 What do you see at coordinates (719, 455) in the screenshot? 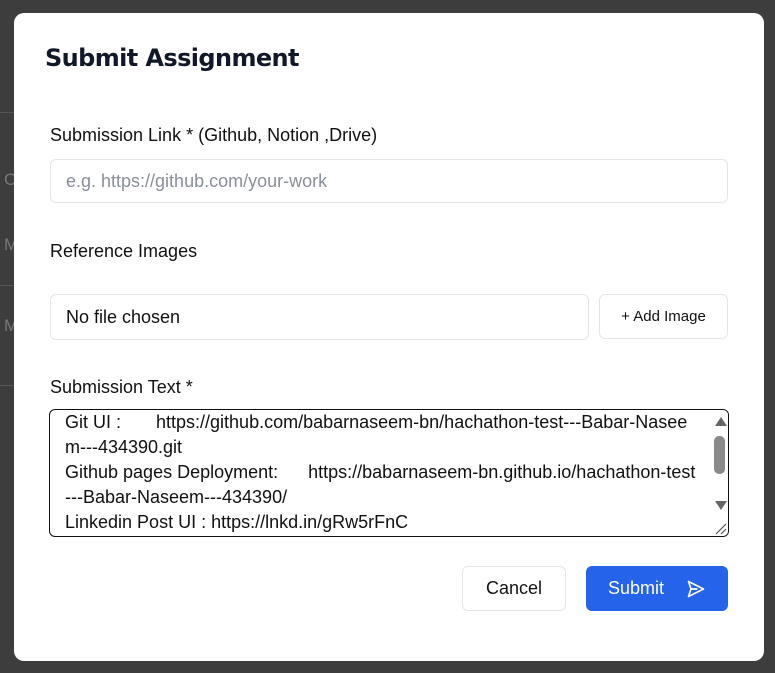
I see `scroll-thumb` at bounding box center [719, 455].